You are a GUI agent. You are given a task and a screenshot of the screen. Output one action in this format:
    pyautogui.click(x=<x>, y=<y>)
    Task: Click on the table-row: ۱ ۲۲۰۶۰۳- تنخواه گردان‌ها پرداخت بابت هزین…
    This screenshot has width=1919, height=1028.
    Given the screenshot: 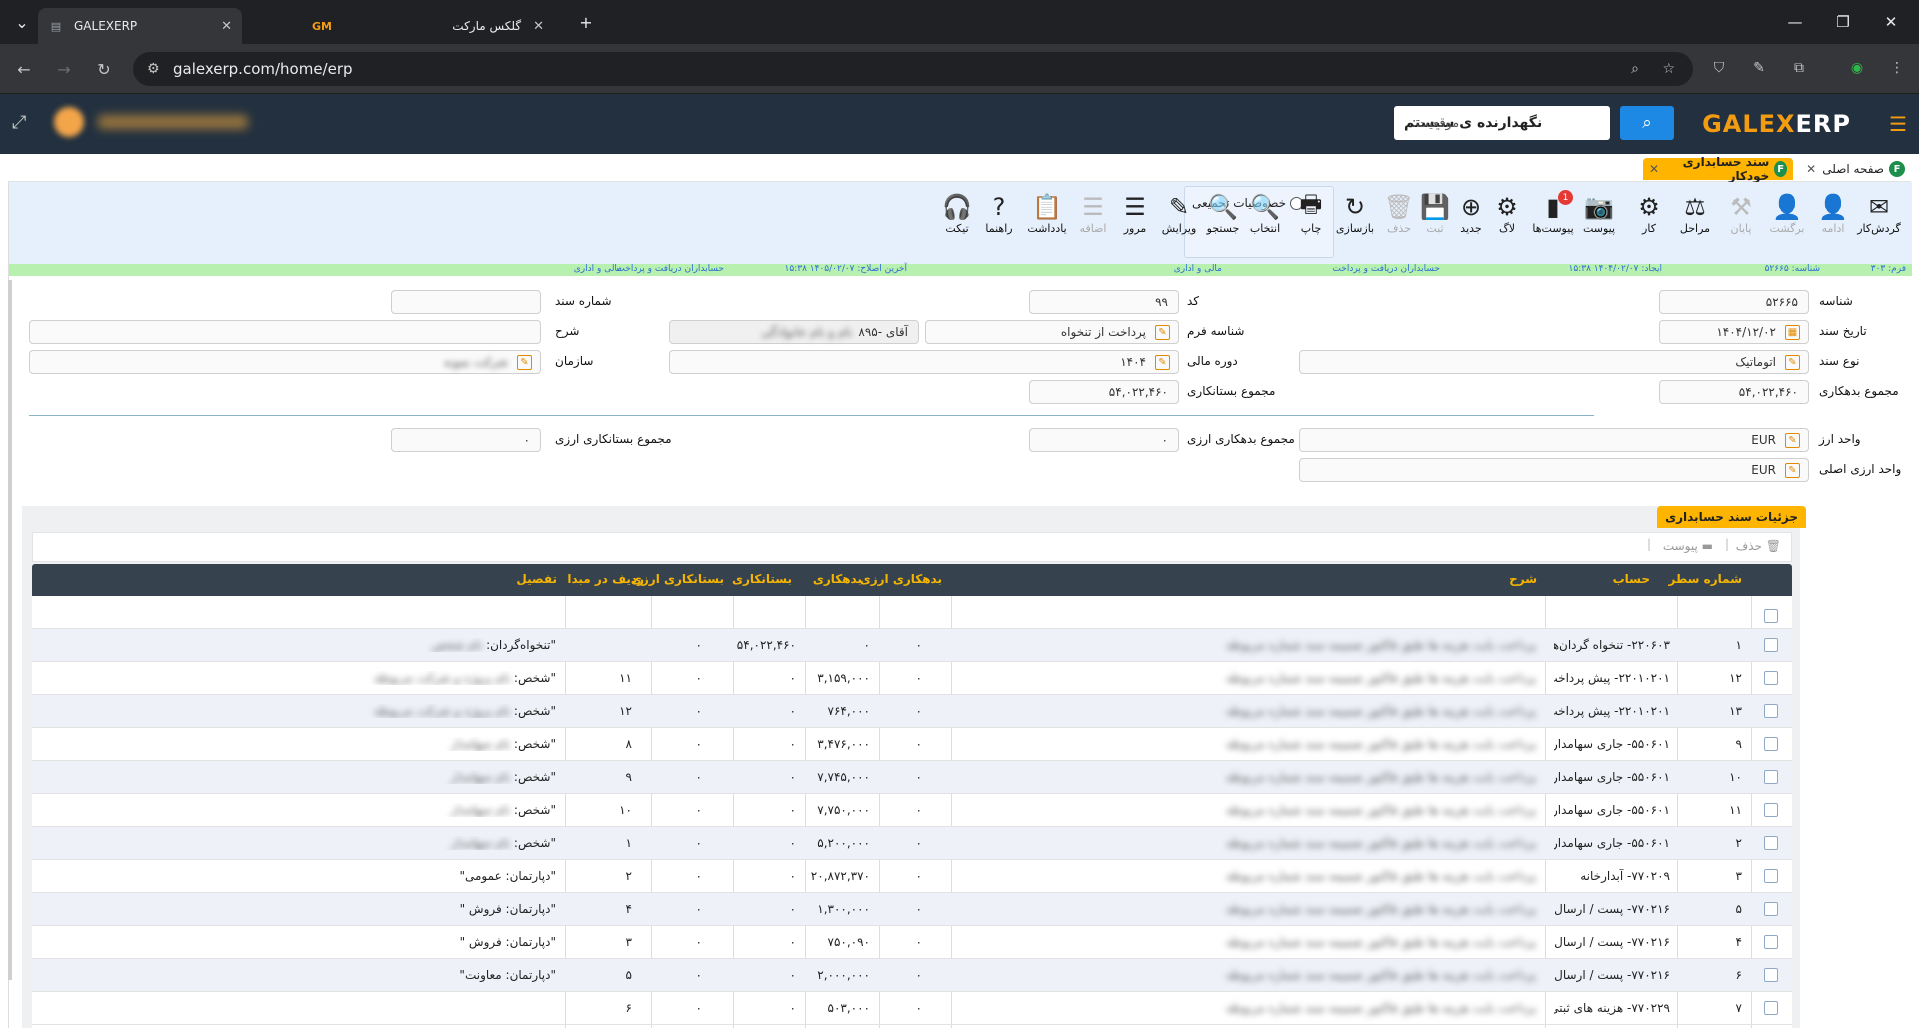 What is the action you would take?
    pyautogui.click(x=912, y=645)
    